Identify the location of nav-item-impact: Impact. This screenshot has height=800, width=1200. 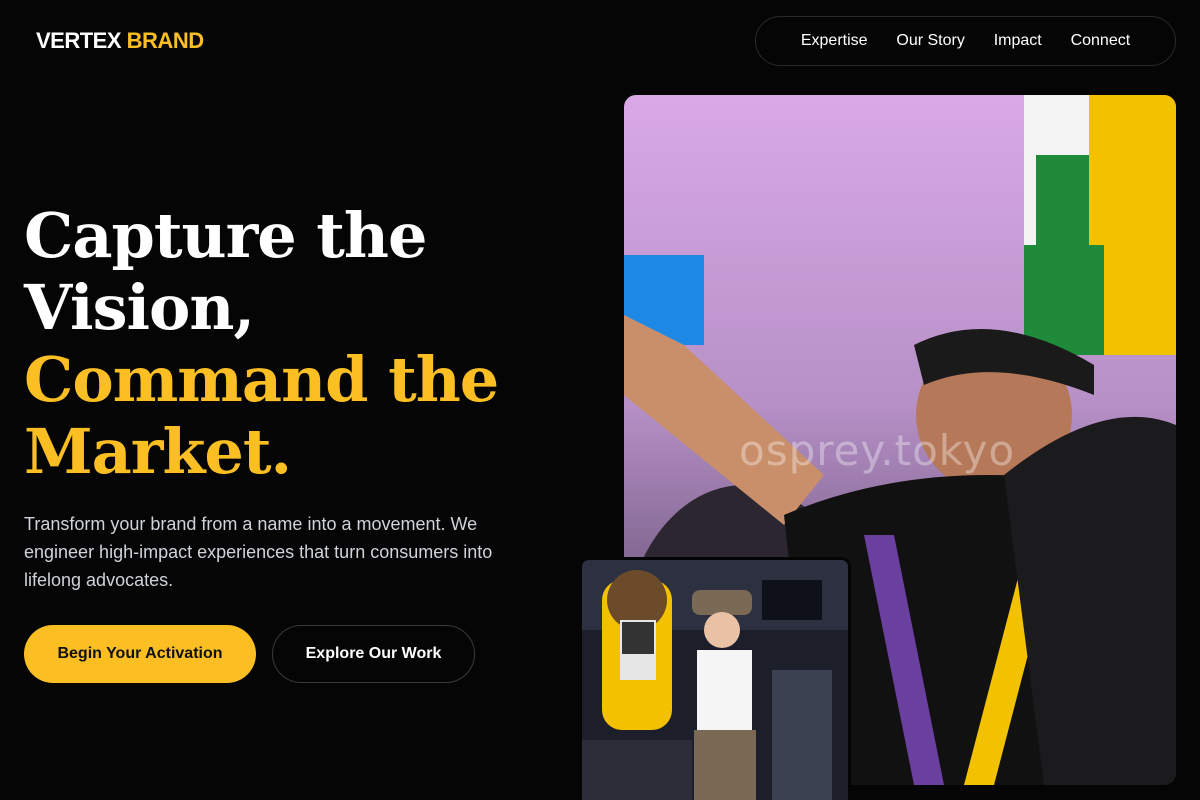
(1018, 41).